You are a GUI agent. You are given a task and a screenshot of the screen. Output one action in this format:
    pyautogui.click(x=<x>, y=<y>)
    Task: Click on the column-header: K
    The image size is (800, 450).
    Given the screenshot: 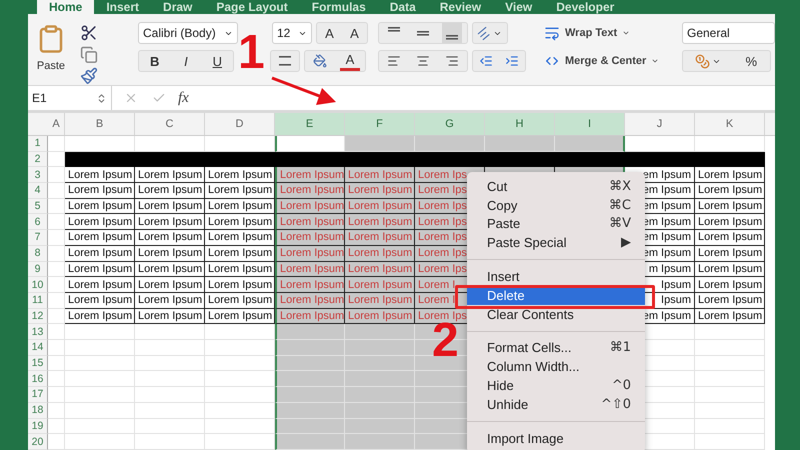 What is the action you would take?
    pyautogui.click(x=730, y=124)
    